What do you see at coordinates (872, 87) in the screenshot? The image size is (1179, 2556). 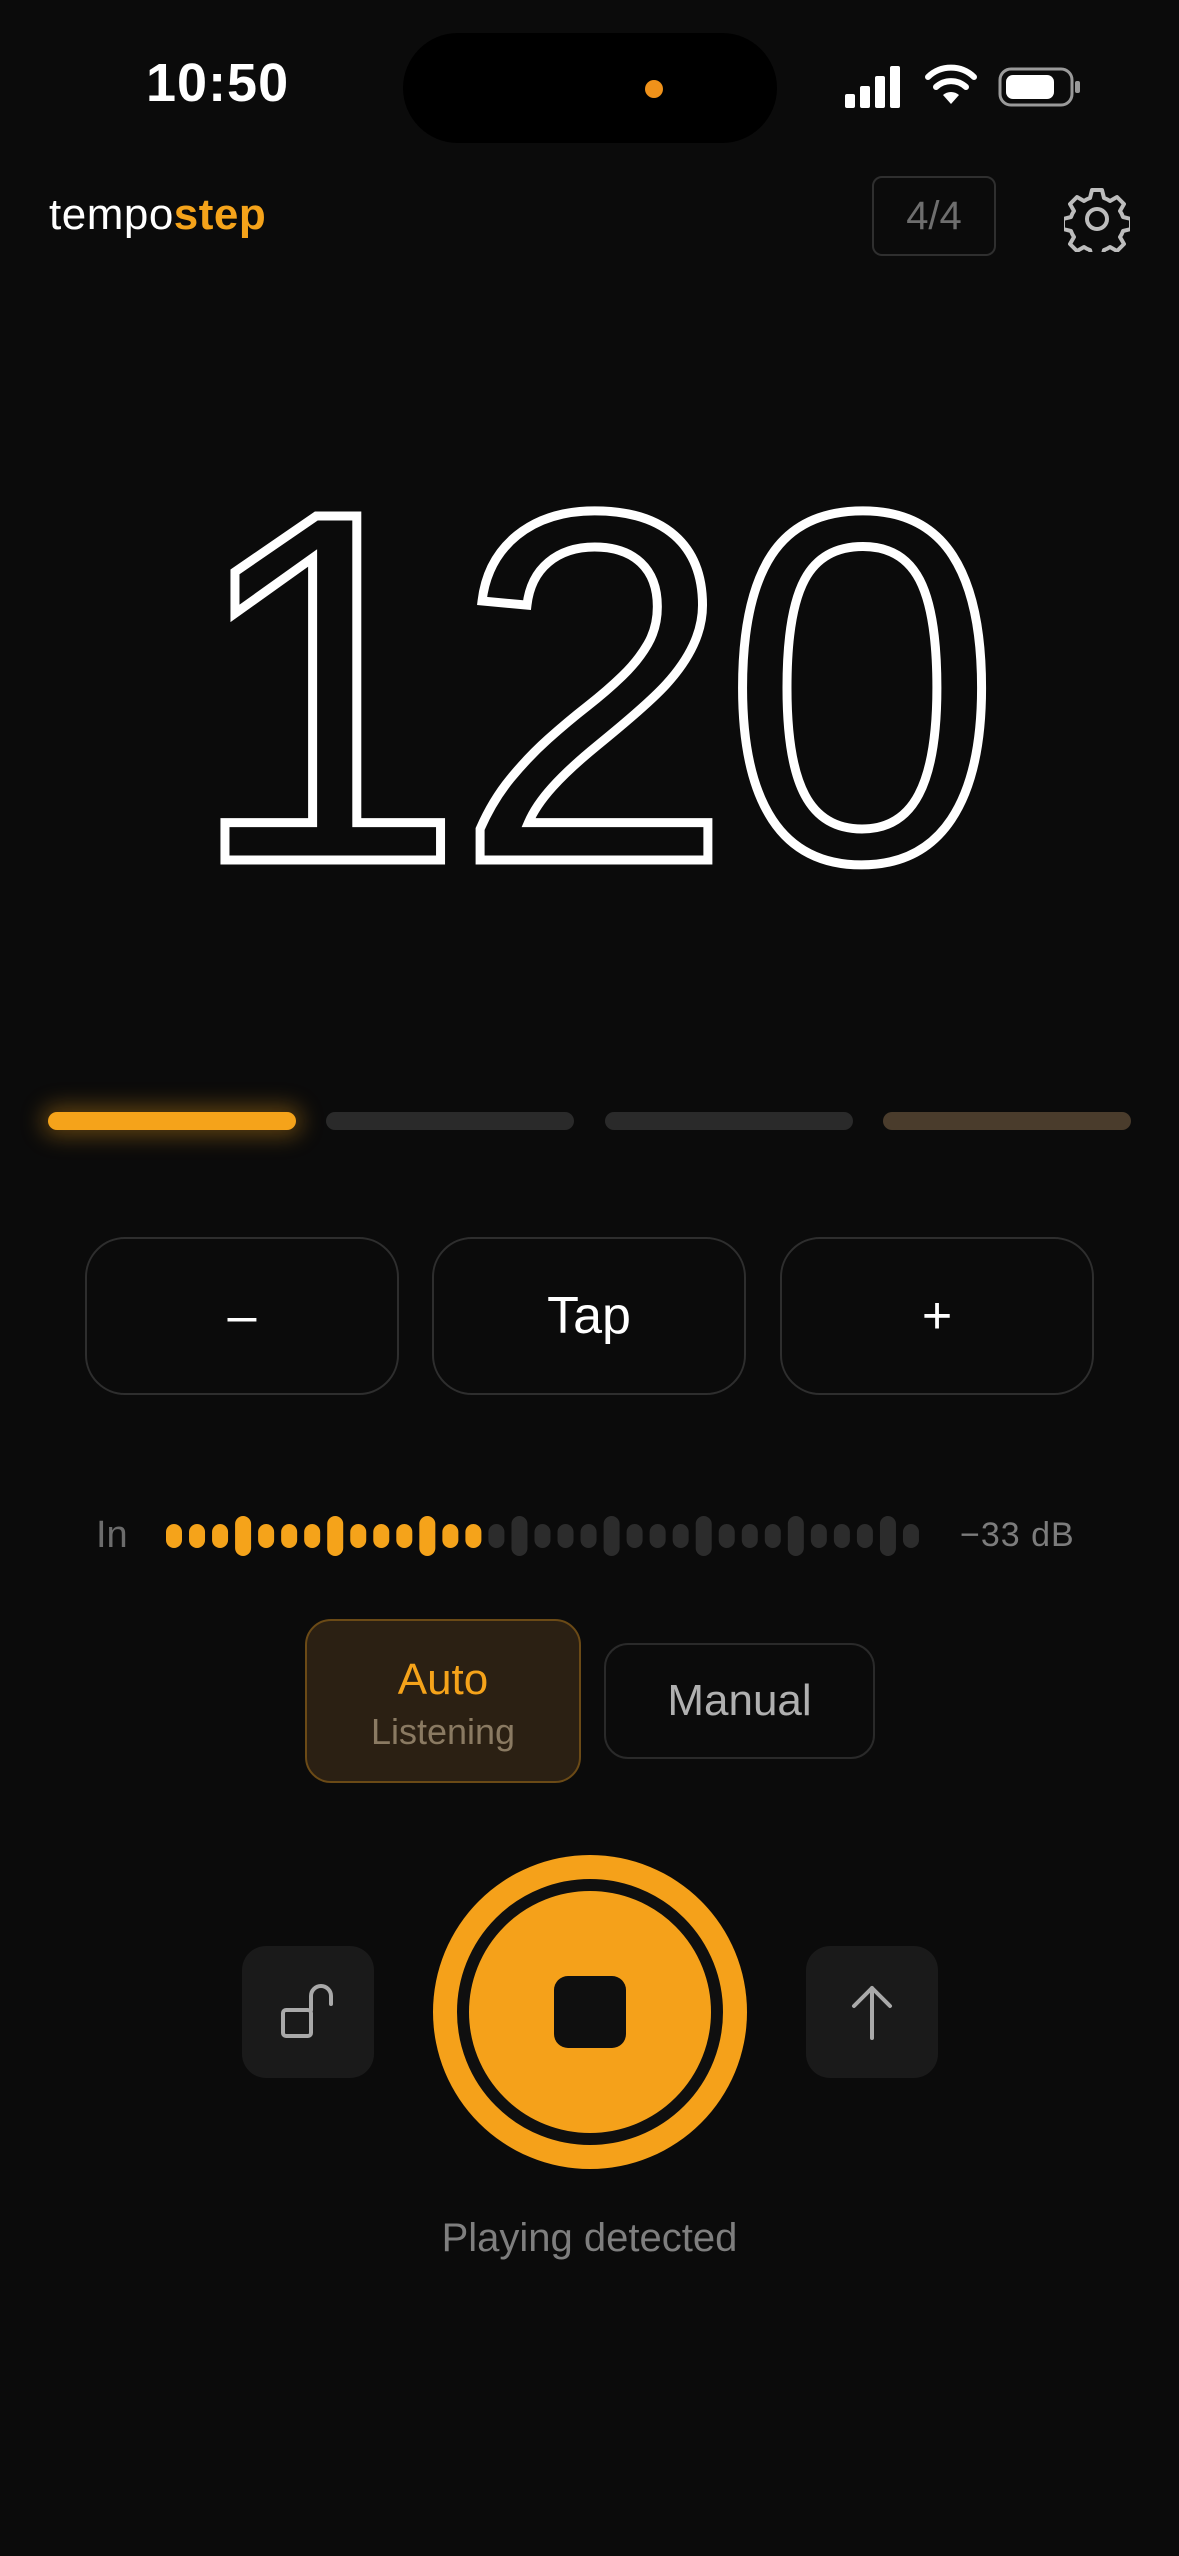 I see `signal-icon` at bounding box center [872, 87].